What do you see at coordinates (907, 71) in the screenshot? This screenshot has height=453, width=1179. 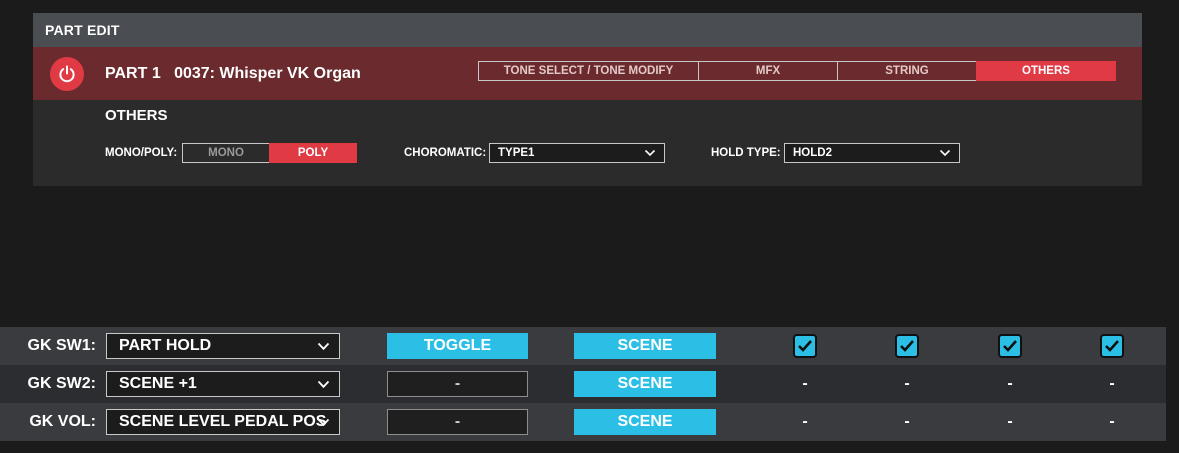 I see `tab-string: STRING` at bounding box center [907, 71].